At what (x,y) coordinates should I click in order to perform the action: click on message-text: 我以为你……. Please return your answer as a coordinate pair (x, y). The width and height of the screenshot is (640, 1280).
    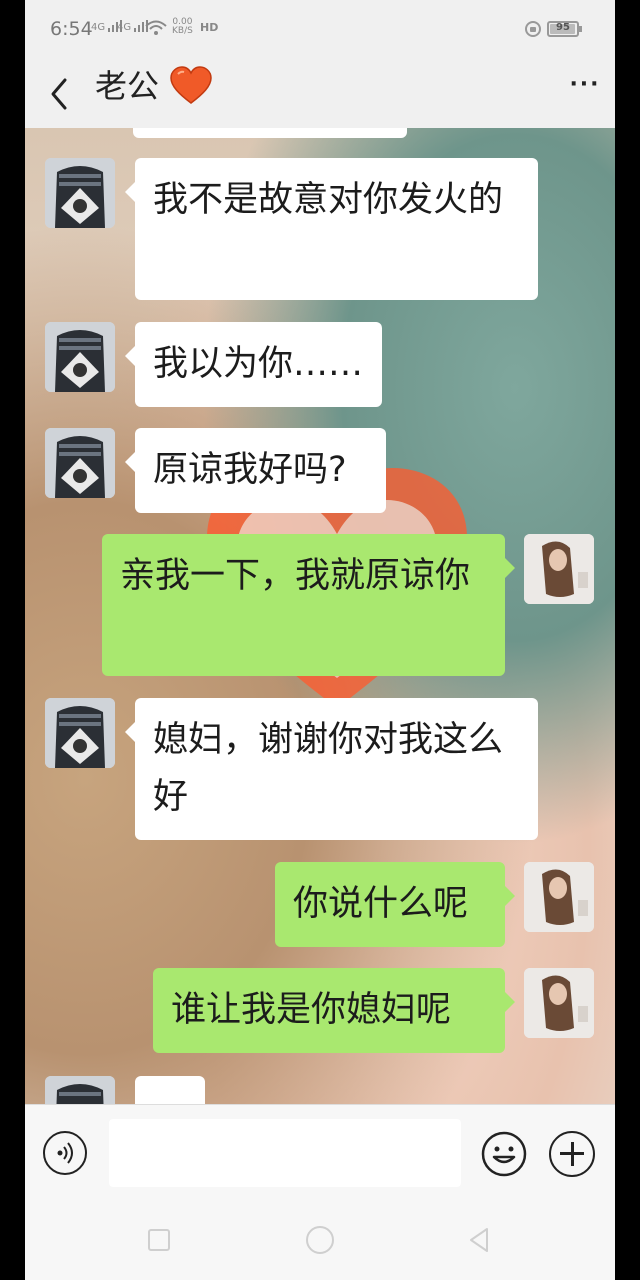
    Looking at the image, I should click on (258, 364).